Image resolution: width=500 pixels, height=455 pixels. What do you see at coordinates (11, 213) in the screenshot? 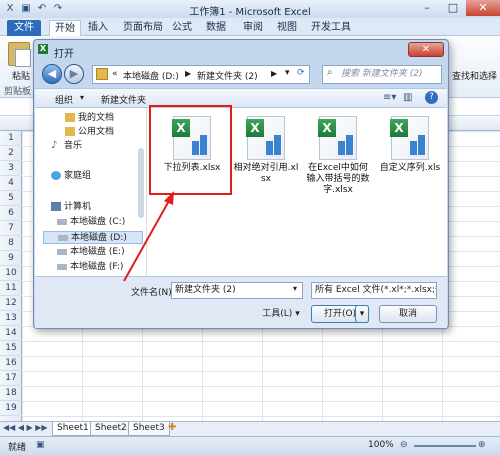
I see `row-header: 6` at bounding box center [11, 213].